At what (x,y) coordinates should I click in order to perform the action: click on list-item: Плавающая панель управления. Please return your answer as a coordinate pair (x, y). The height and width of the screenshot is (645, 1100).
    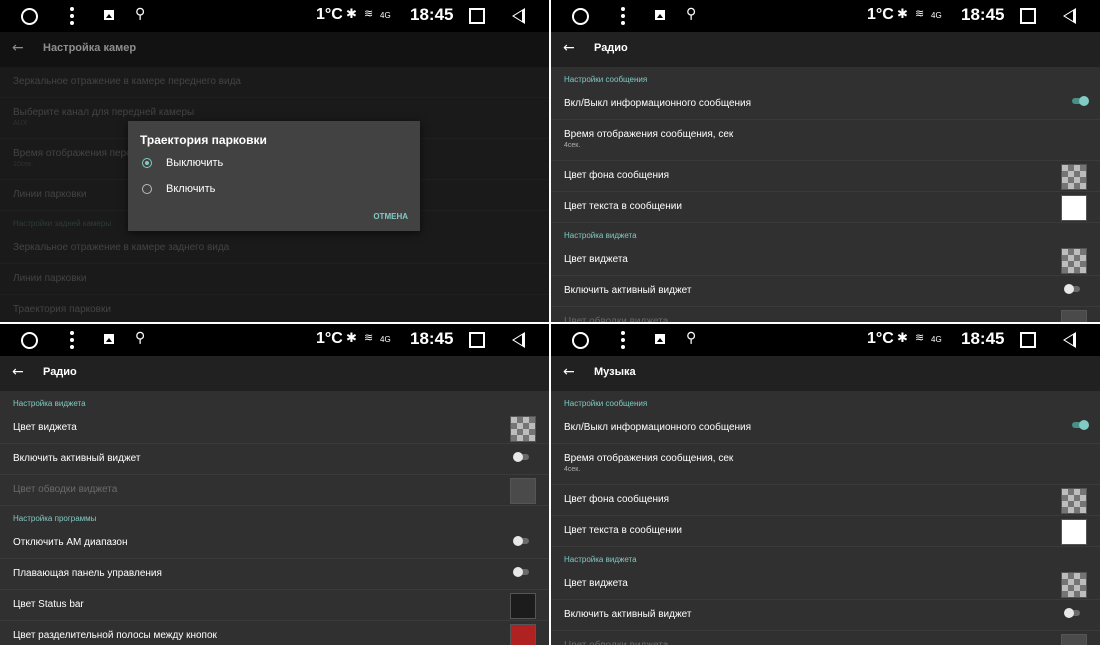
    Looking at the image, I should click on (274, 574).